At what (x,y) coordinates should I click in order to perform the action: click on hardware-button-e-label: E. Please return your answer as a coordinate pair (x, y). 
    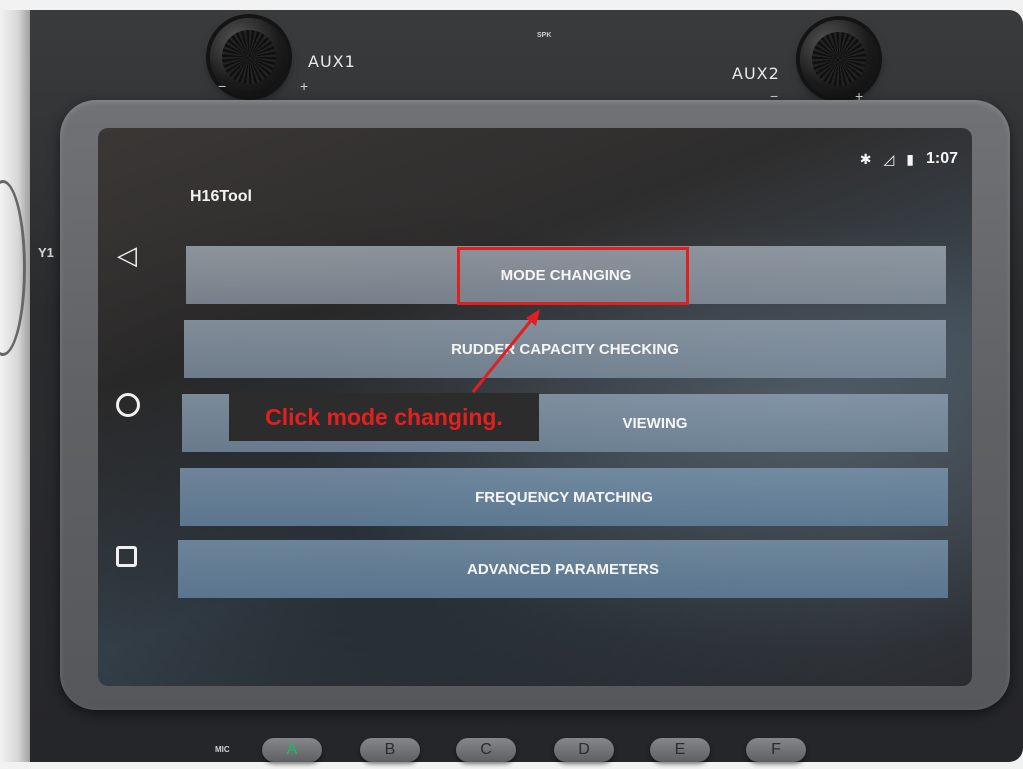
    Looking at the image, I should click on (680, 749).